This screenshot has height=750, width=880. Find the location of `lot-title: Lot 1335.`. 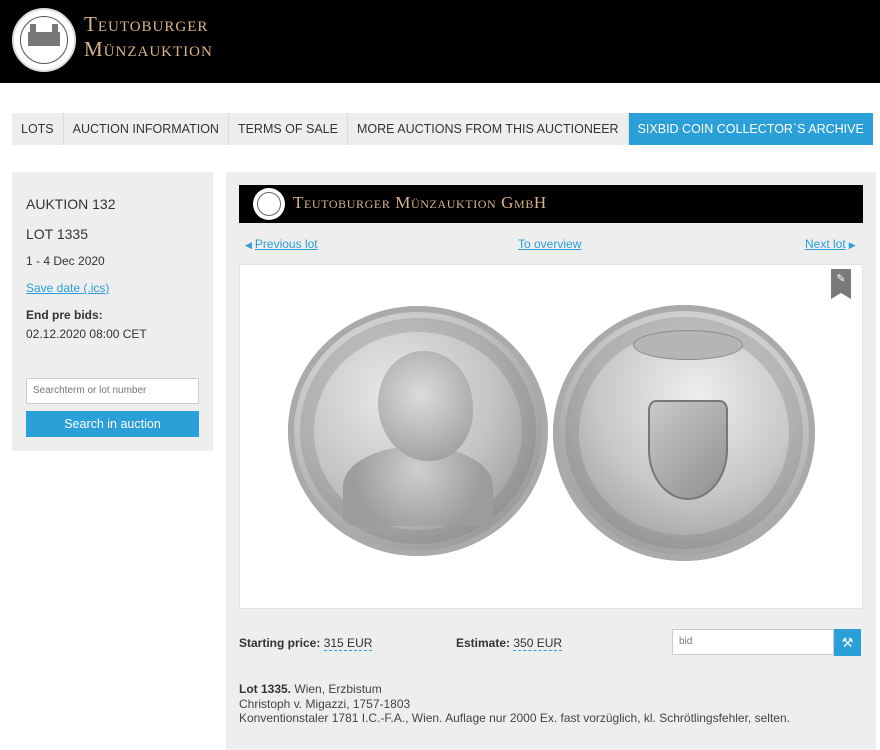

lot-title: Lot 1335. is located at coordinates (265, 689).